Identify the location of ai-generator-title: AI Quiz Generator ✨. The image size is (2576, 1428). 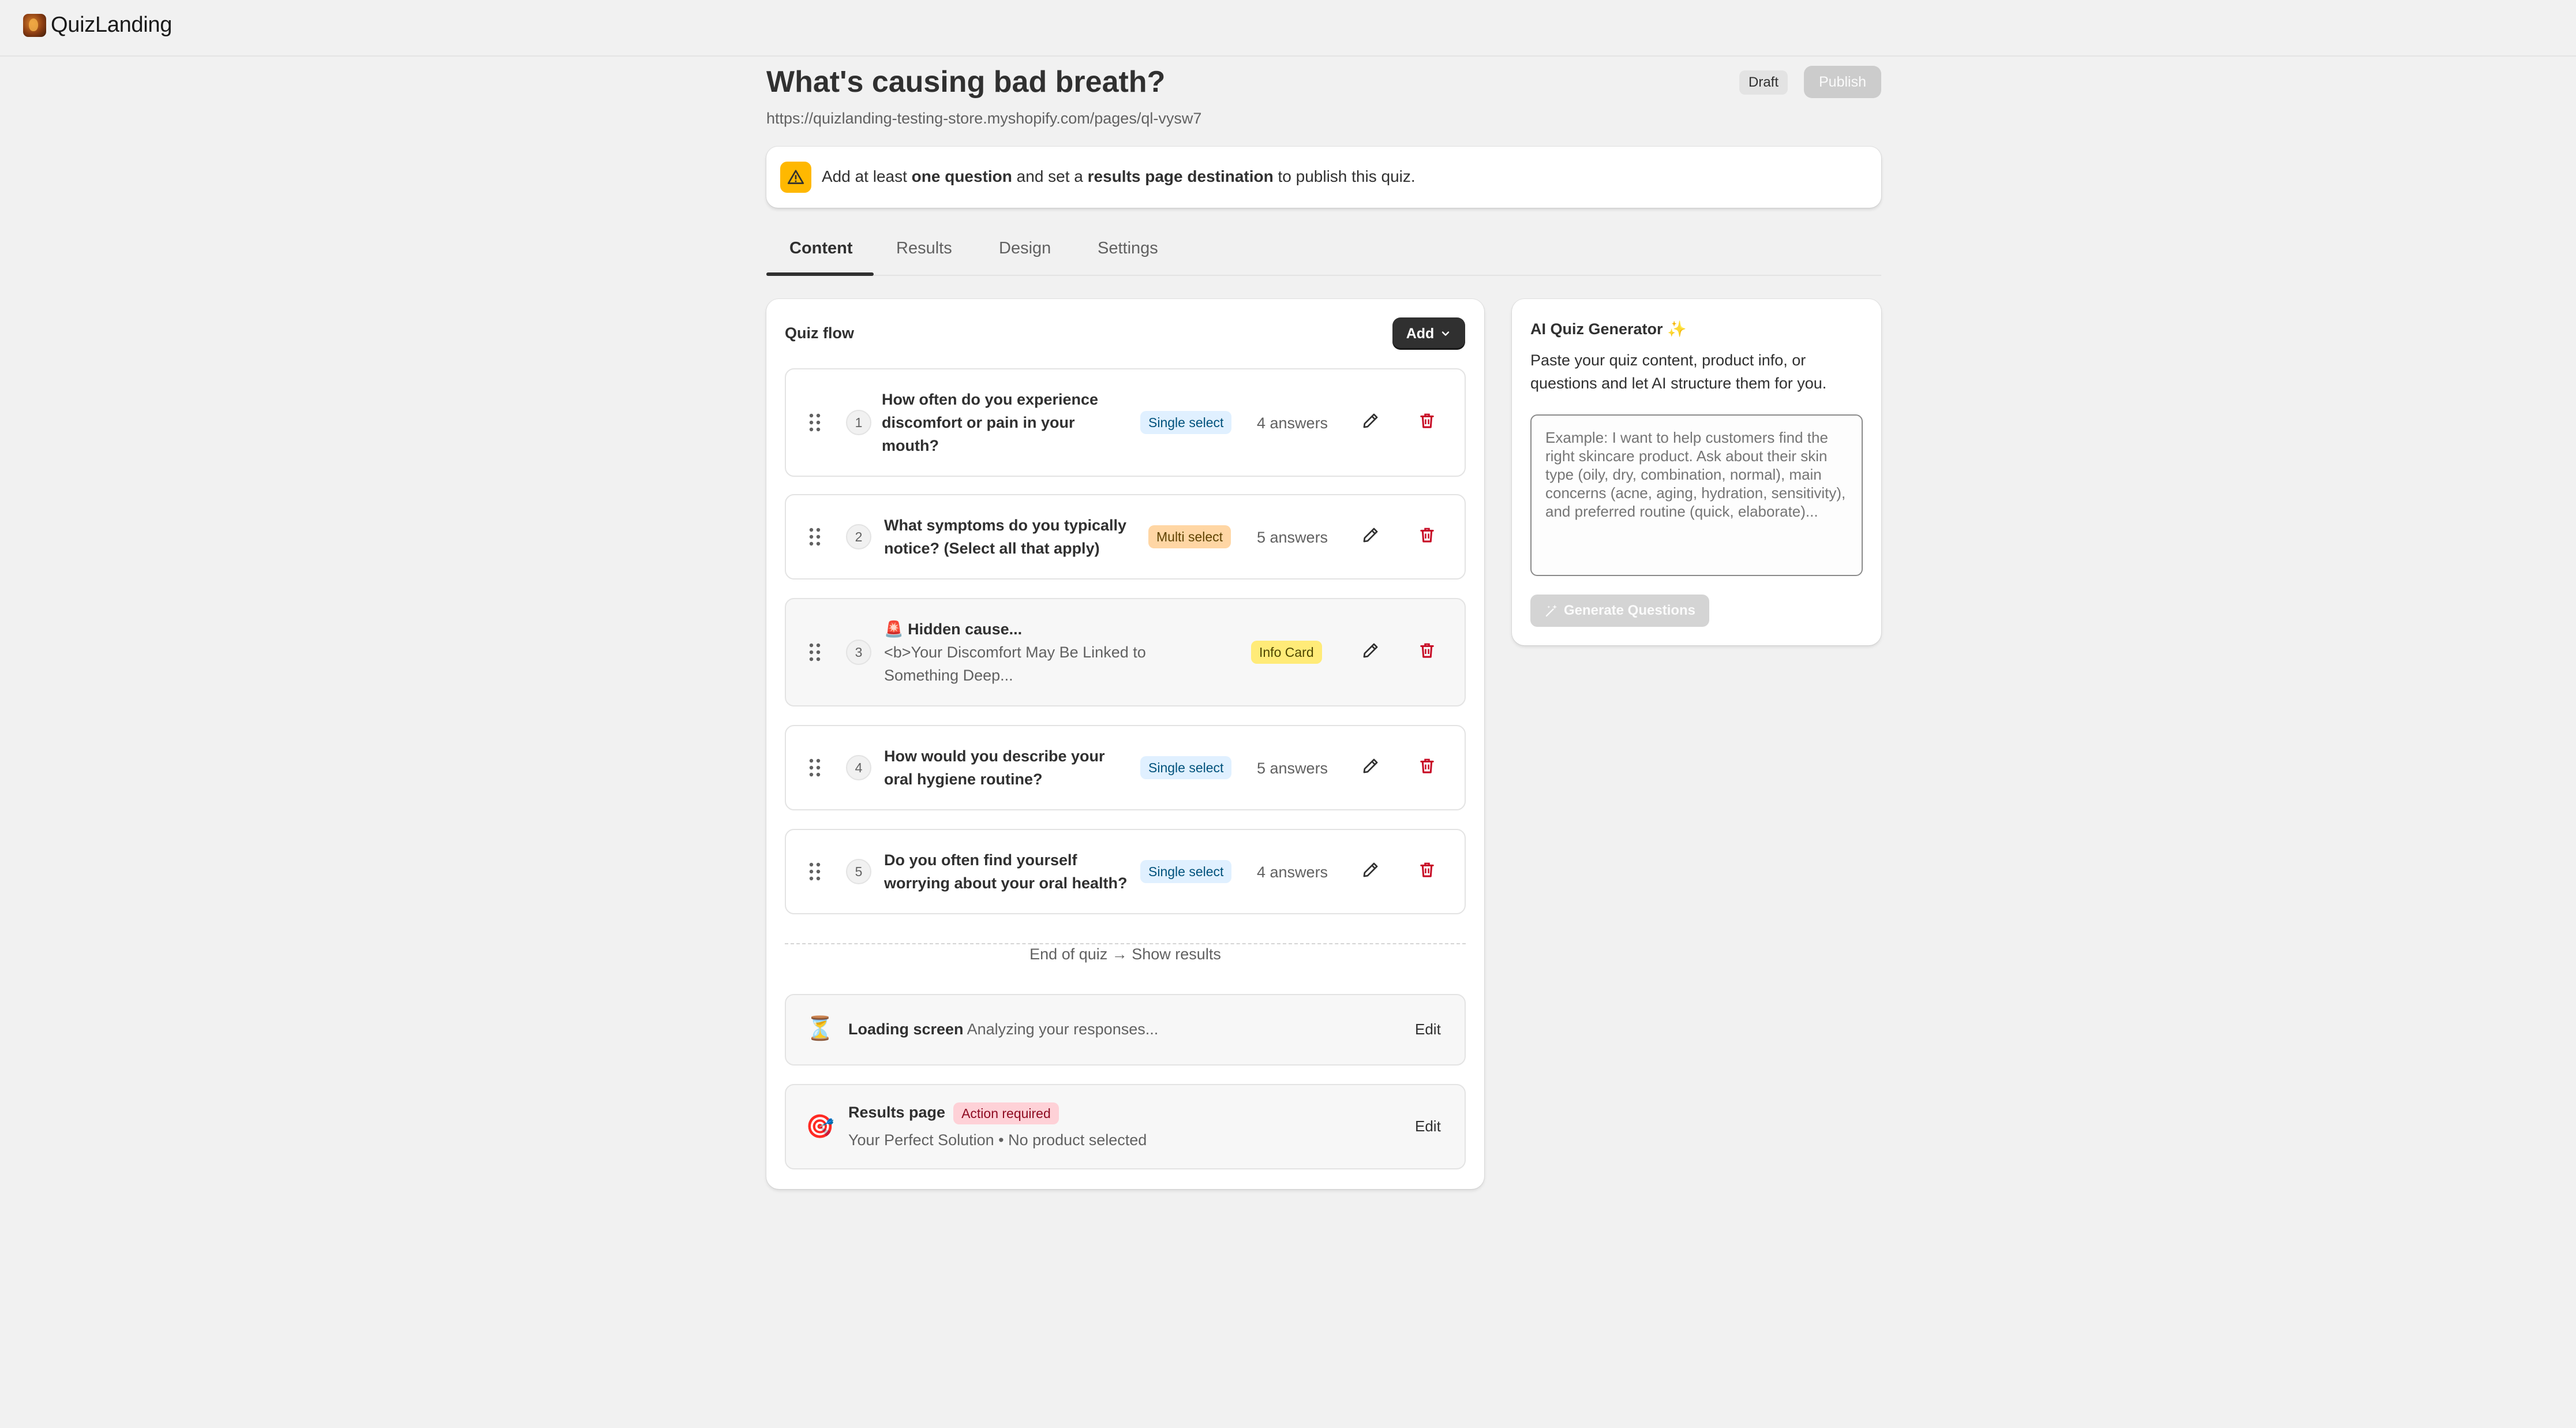
(1609, 329).